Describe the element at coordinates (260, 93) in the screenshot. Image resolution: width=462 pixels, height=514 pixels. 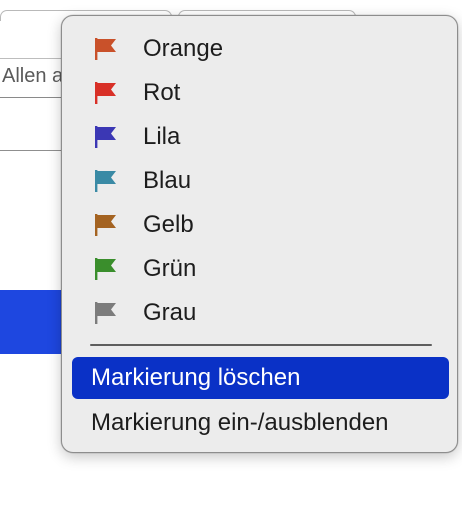
I see `menu-item-flag-red: Rot` at that location.